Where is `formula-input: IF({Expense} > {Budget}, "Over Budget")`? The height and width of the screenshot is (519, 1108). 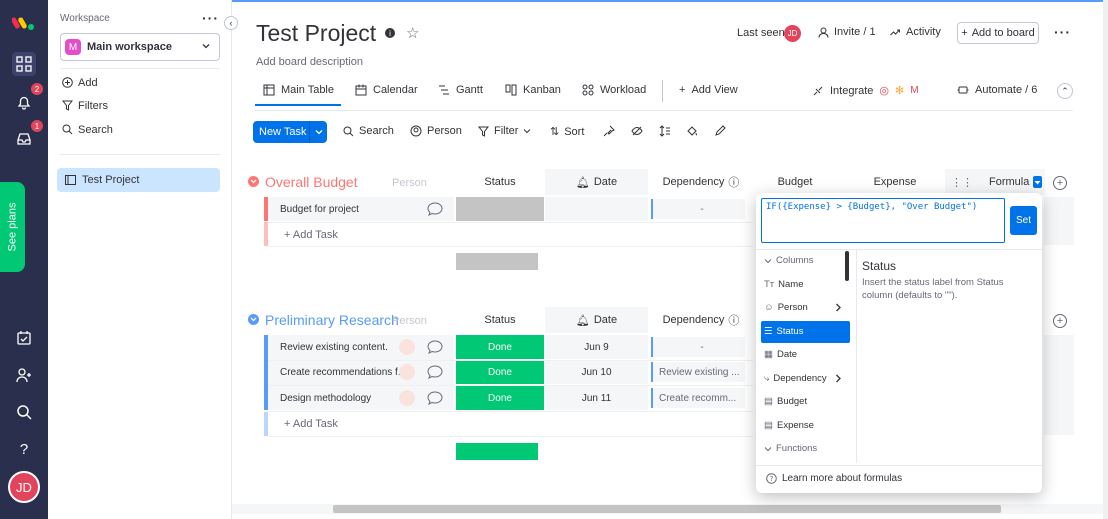
formula-input: IF({Expense} > {Budget}, "Over Budget") is located at coordinates (883, 220).